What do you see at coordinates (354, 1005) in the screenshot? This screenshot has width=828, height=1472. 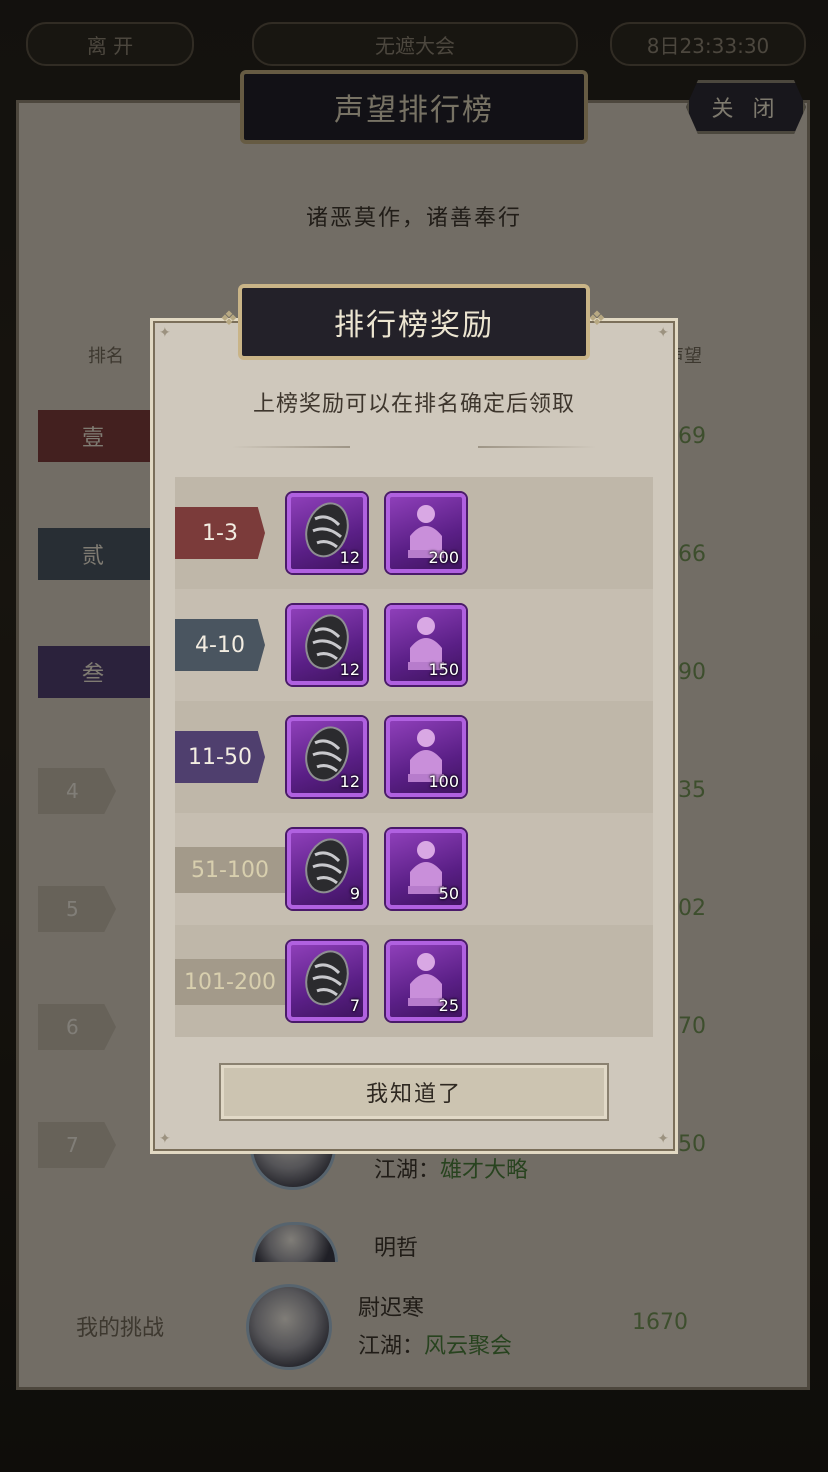 I see `item-count: 7` at bounding box center [354, 1005].